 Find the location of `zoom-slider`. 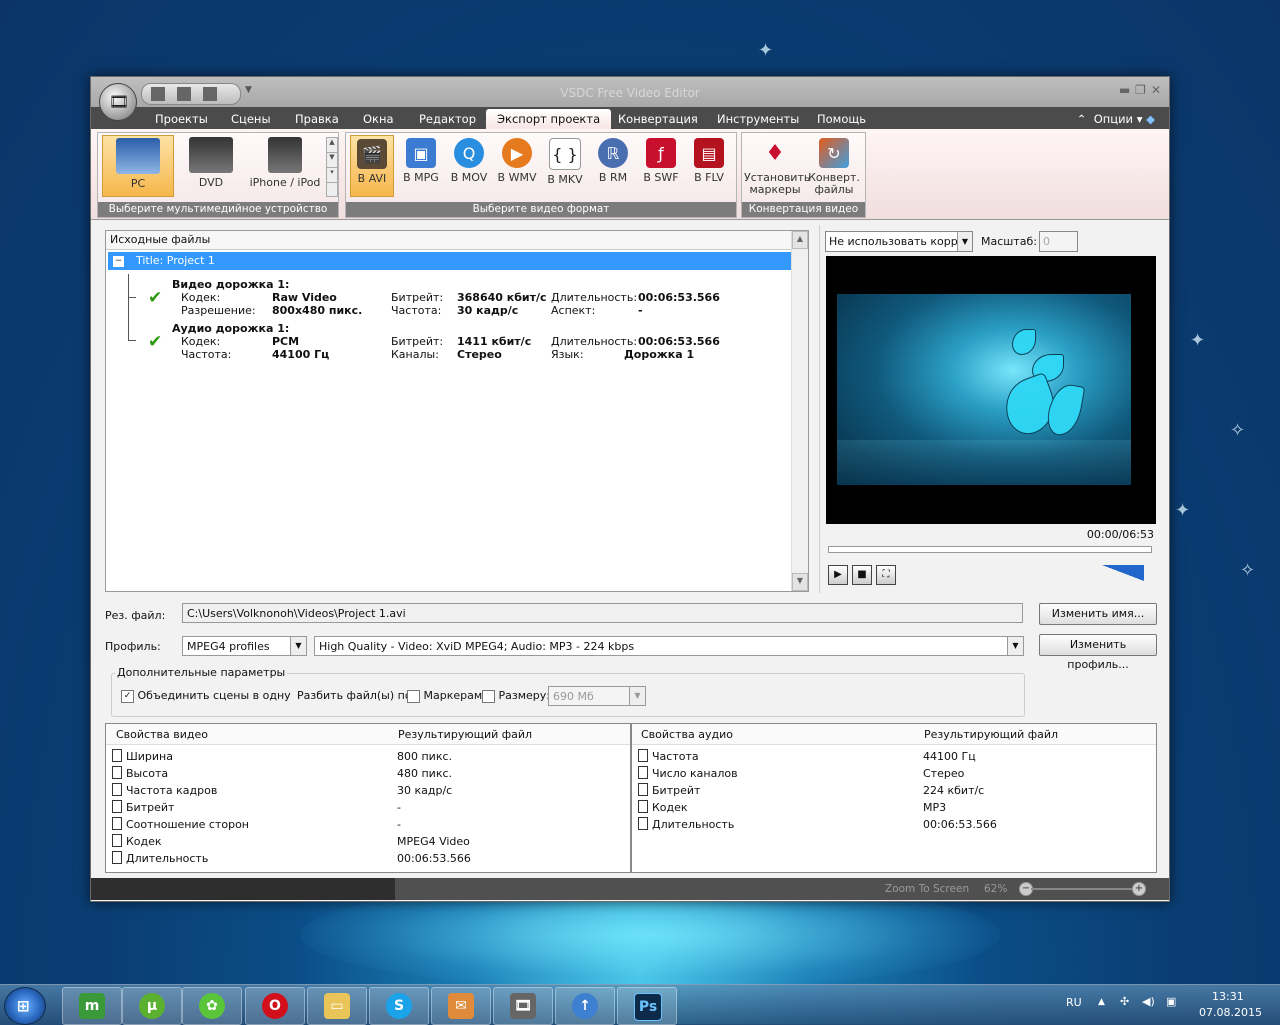

zoom-slider is located at coordinates (1086, 889).